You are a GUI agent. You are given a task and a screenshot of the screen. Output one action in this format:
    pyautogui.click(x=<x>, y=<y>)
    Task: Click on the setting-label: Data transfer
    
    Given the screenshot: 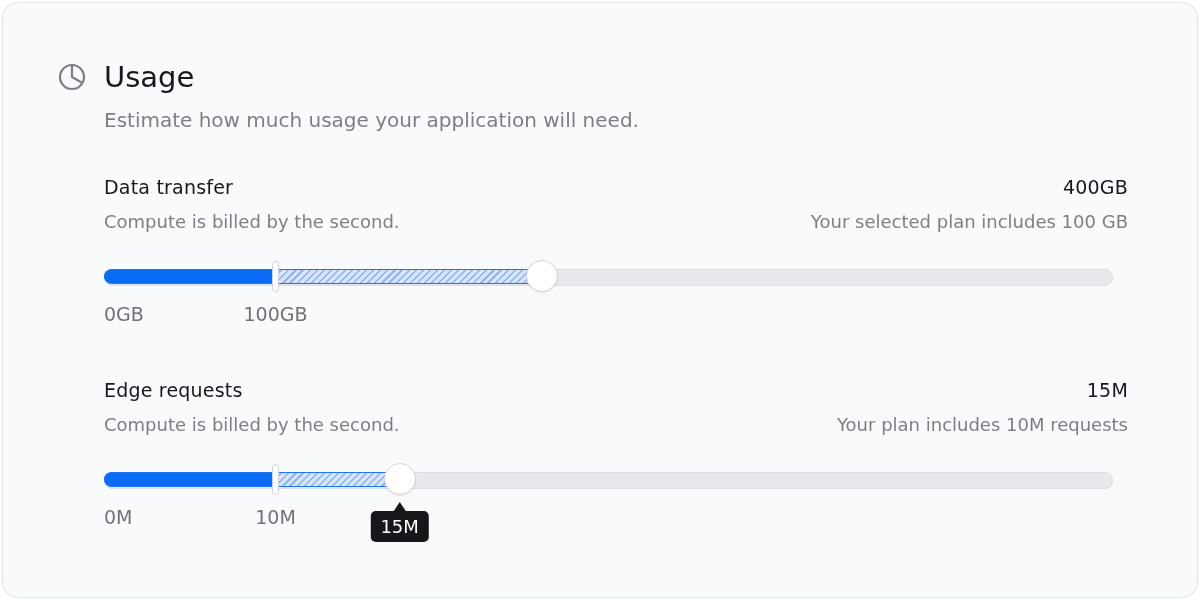 What is the action you would take?
    pyautogui.click(x=169, y=187)
    